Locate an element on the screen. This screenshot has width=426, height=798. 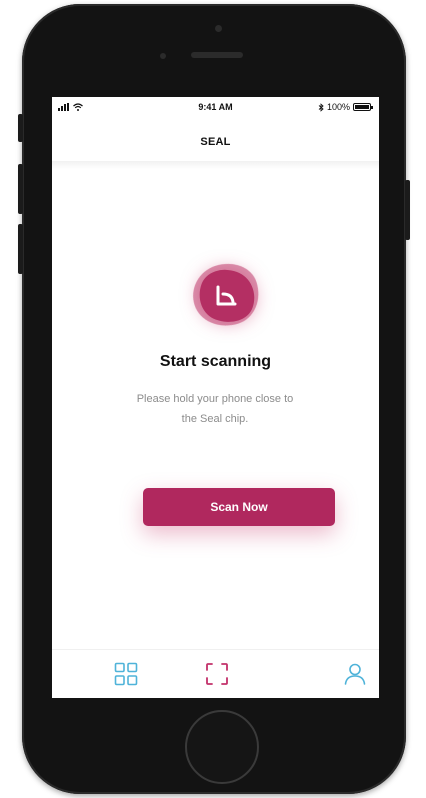
status-right: 100% is located at coordinates (345, 107).